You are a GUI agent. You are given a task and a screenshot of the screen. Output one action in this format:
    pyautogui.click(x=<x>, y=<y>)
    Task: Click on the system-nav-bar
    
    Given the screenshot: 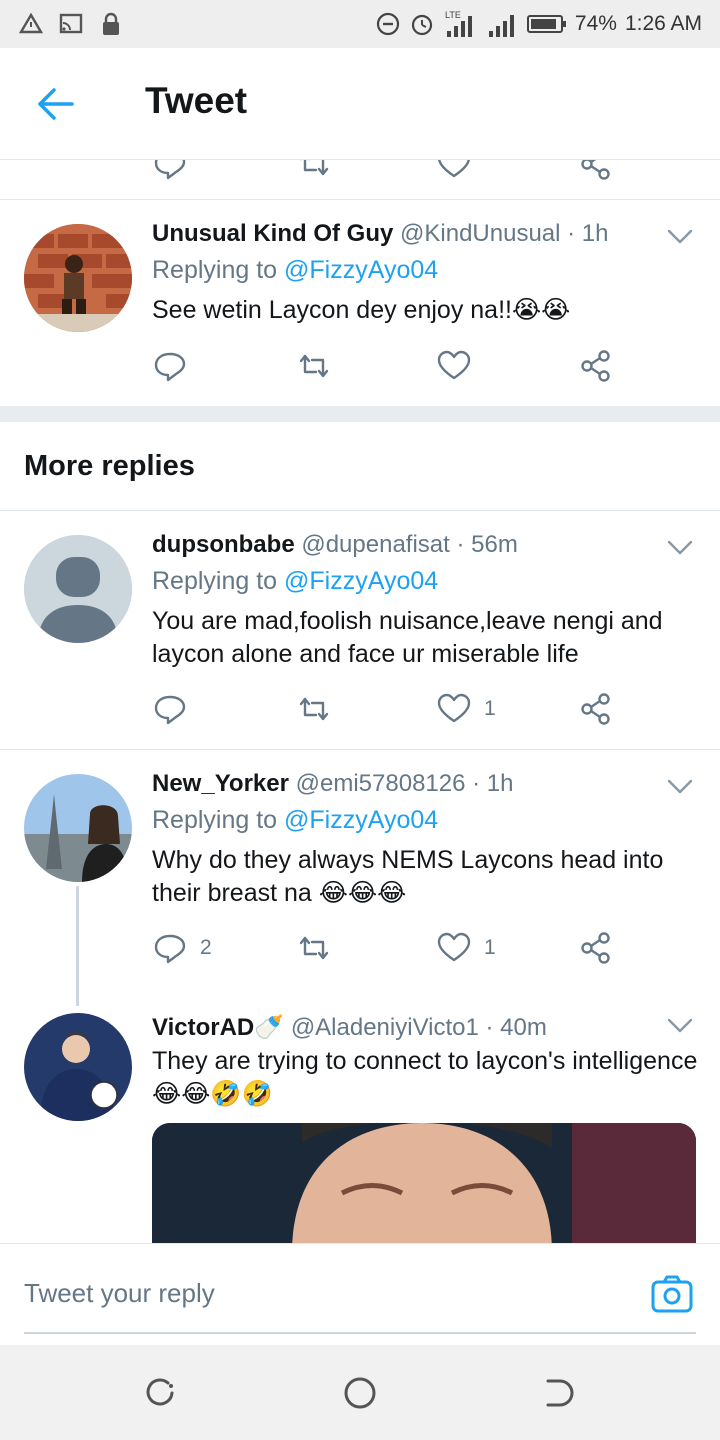 What is the action you would take?
    pyautogui.click(x=360, y=1392)
    